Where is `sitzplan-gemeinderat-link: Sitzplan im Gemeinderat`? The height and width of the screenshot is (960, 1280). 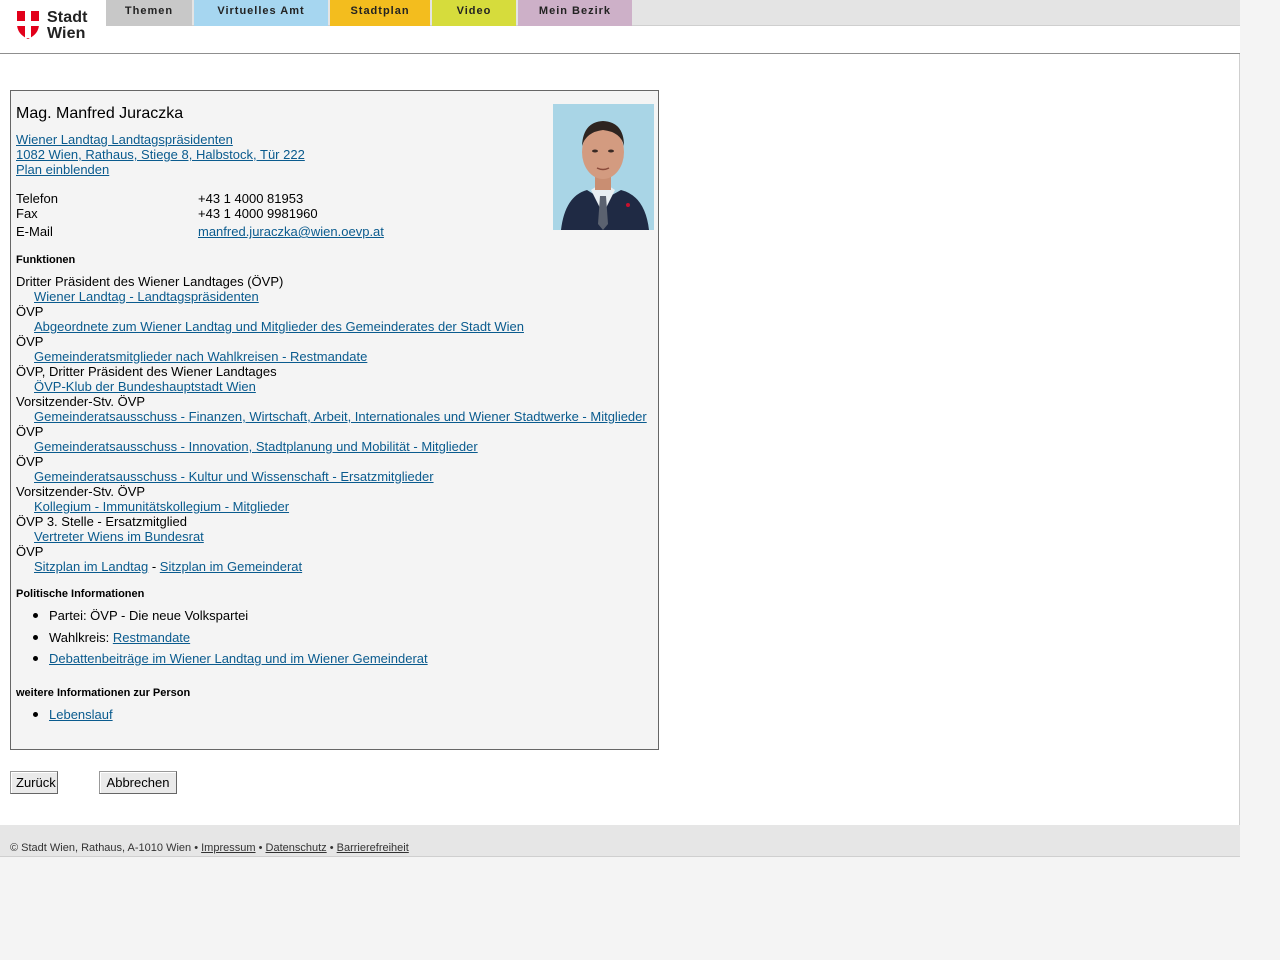
sitzplan-gemeinderat-link: Sitzplan im Gemeinderat is located at coordinates (231, 566).